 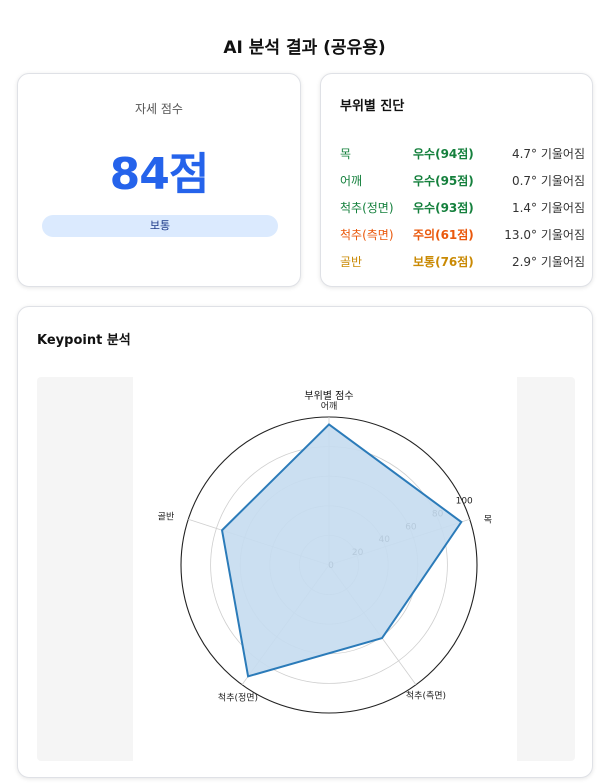 I want to click on score-card: 자세 점수 84점 보통, so click(x=159, y=180).